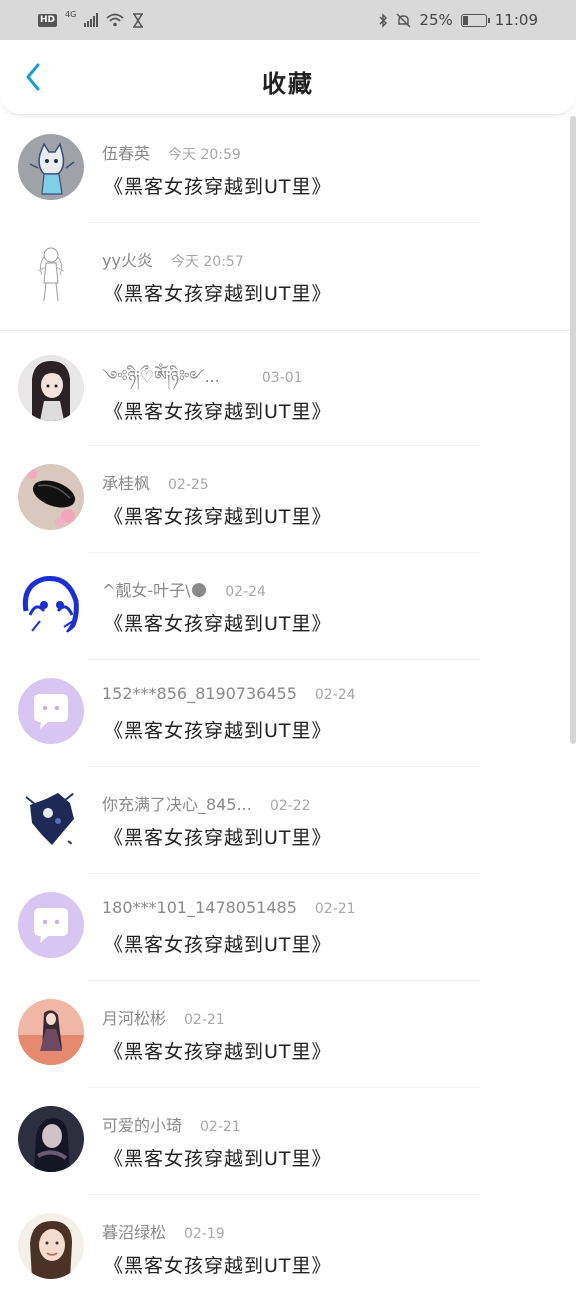 The image size is (576, 1302). Describe the element at coordinates (573, 430) in the screenshot. I see `scrollbar` at that location.